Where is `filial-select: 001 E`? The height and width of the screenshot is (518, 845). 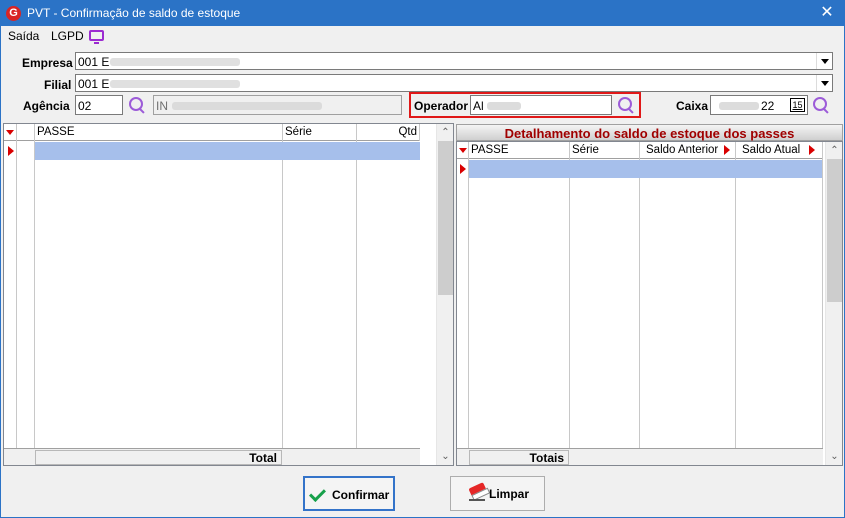
filial-select: 001 E is located at coordinates (454, 83).